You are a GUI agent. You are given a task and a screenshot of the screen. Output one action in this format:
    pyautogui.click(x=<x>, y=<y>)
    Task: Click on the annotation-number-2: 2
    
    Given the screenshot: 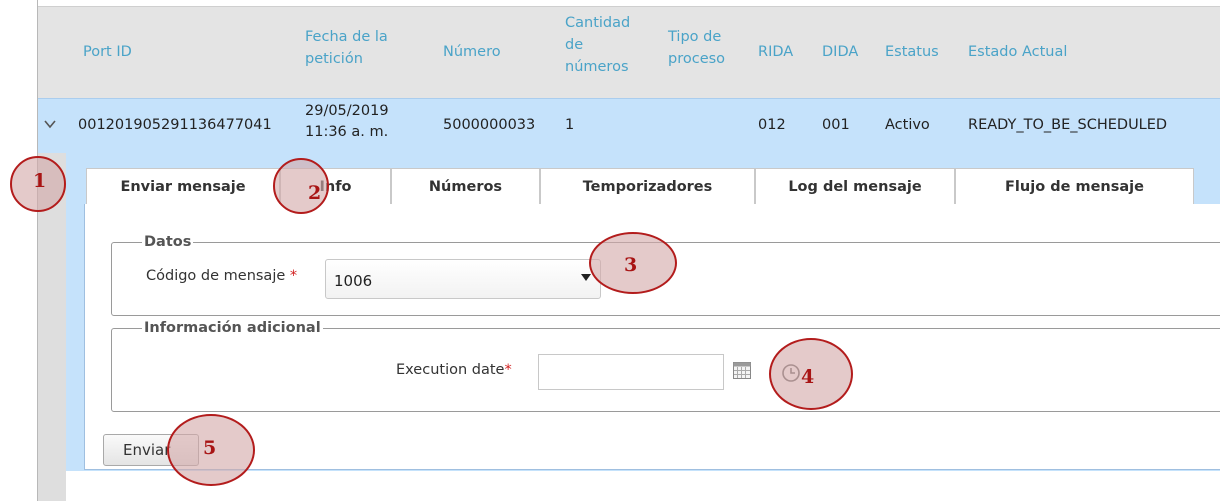 What is the action you would take?
    pyautogui.click(x=315, y=193)
    